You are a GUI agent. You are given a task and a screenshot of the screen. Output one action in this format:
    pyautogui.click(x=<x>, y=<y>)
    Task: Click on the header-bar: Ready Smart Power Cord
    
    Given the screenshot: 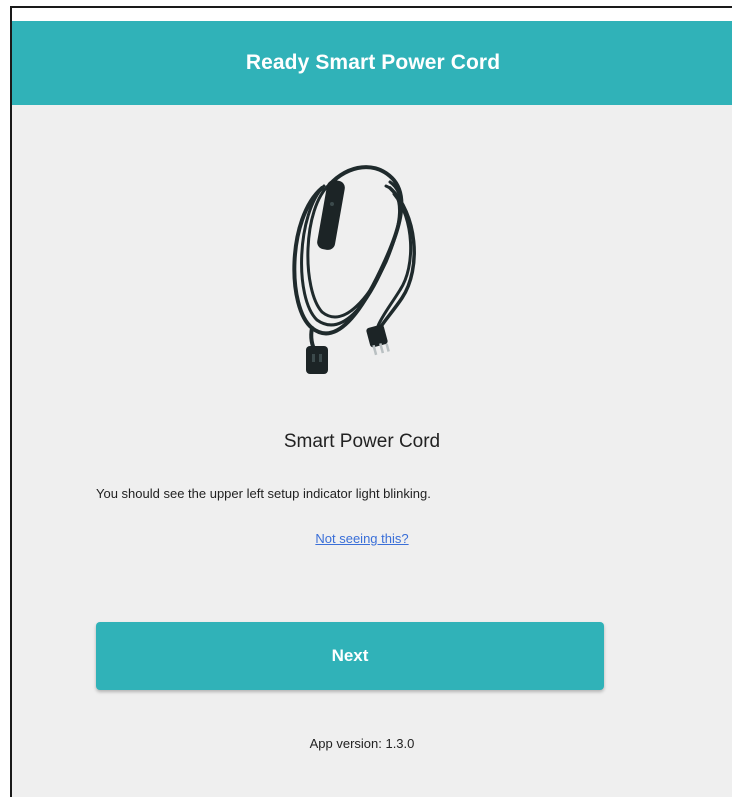 What is the action you would take?
    pyautogui.click(x=372, y=63)
    